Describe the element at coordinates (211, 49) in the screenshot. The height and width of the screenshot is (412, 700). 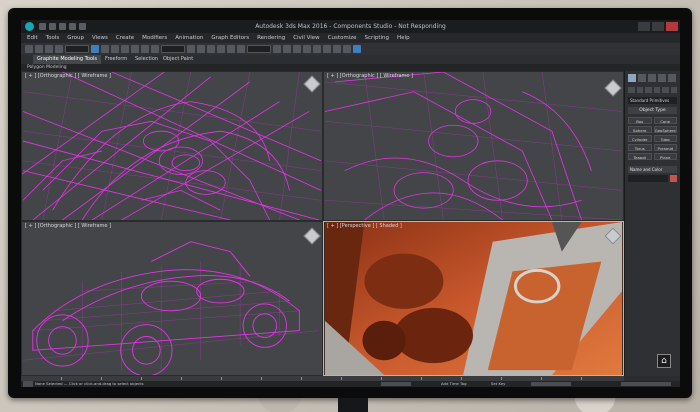
I see `snap-toggle-icon` at that location.